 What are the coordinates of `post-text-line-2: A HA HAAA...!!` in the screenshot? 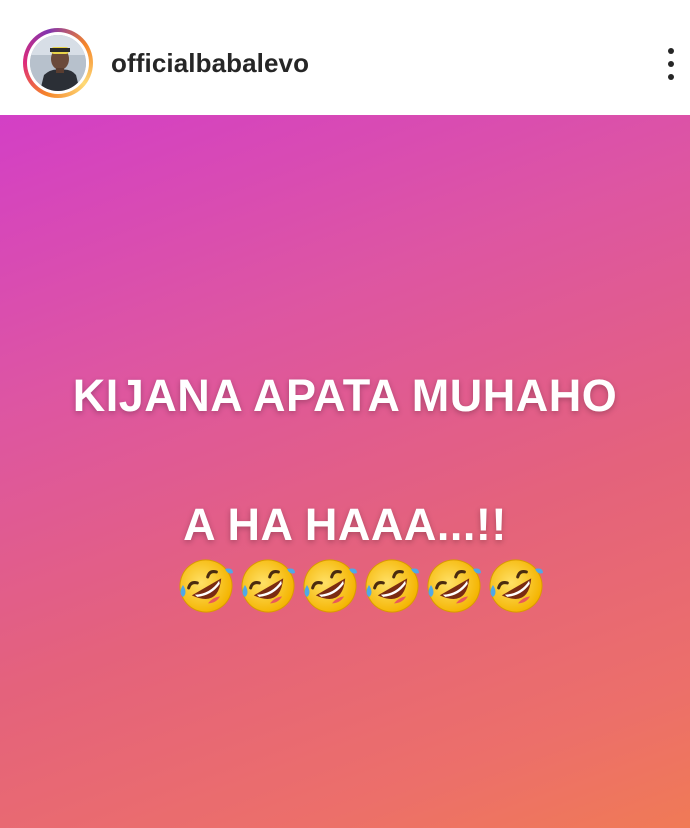 It's located at (345, 524).